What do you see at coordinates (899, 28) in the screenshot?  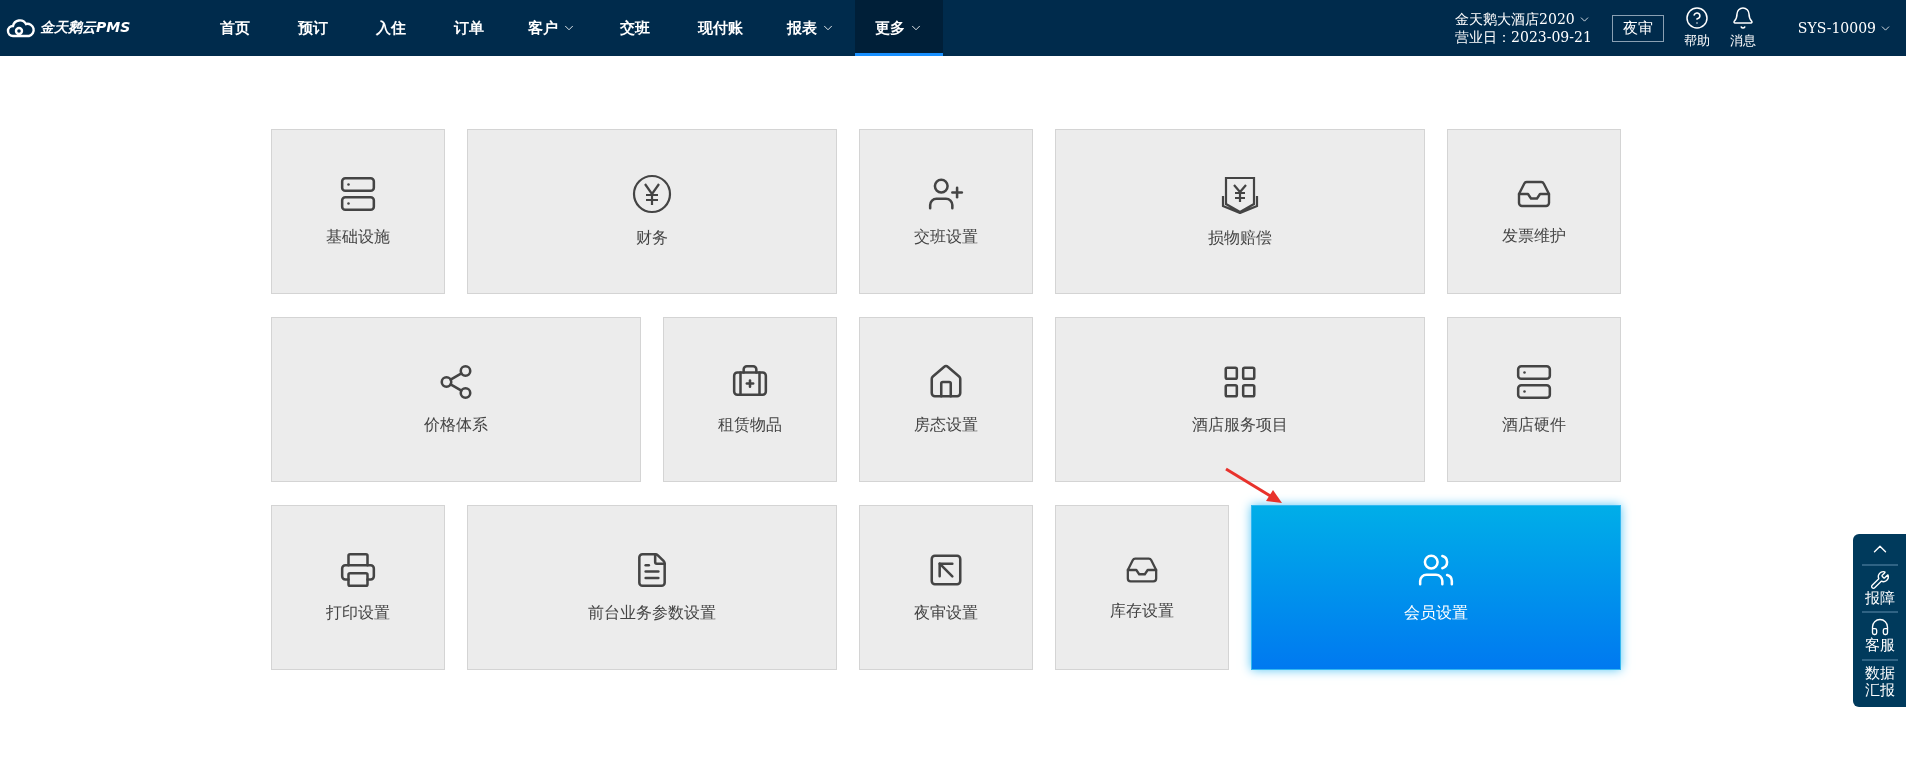 I see `nav-tab: 更多` at bounding box center [899, 28].